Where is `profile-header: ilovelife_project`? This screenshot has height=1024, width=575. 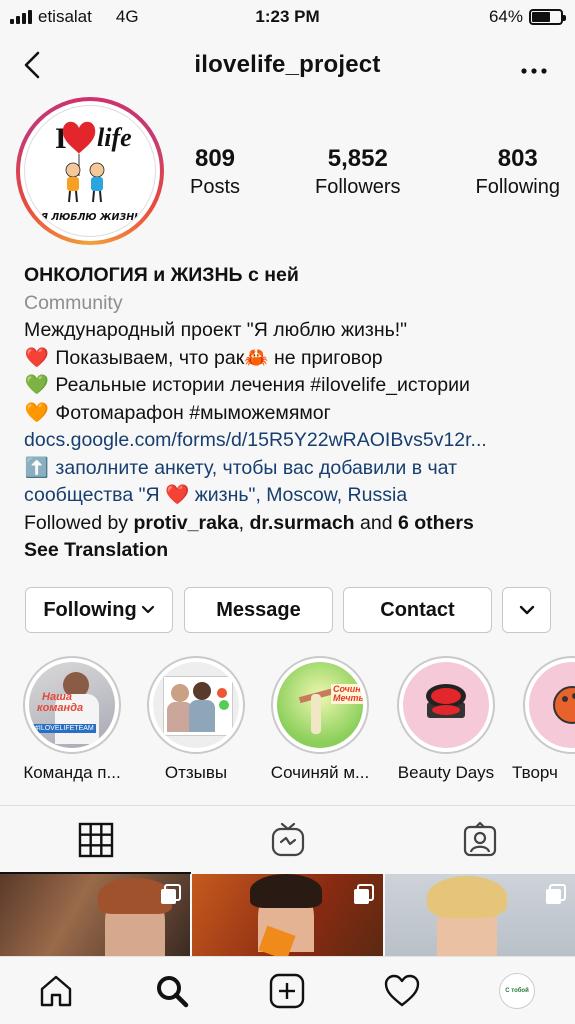
profile-header: ilovelife_project is located at coordinates (287, 65).